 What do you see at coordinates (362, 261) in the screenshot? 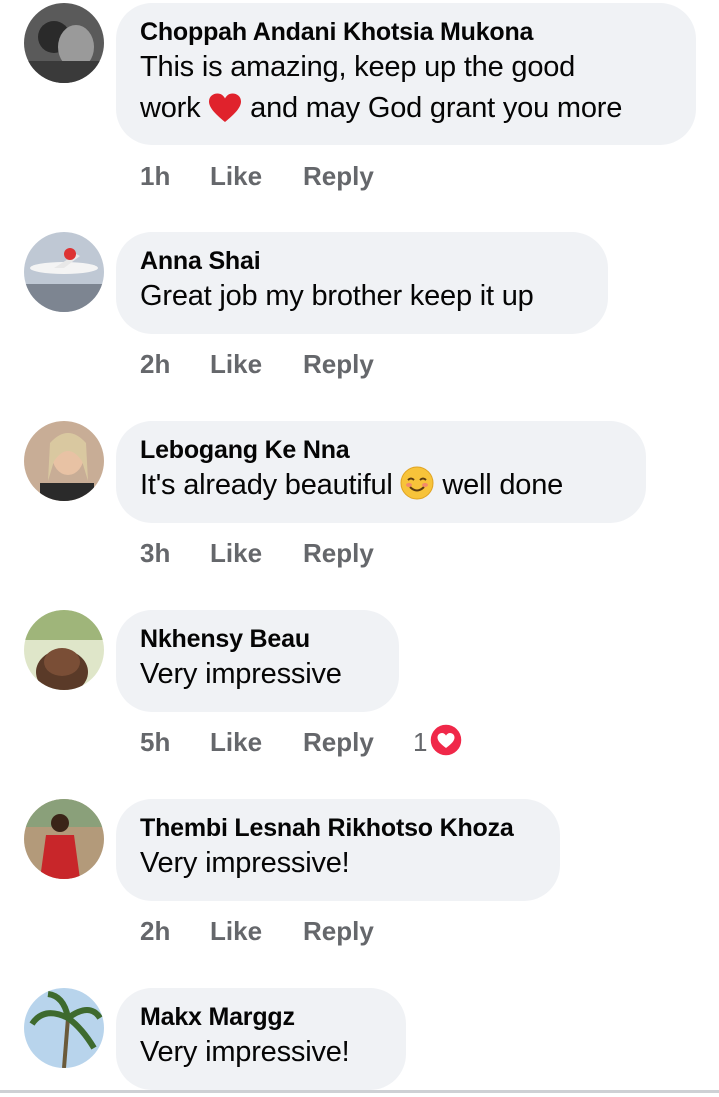
I see `comment-author: Anna Shai` at bounding box center [362, 261].